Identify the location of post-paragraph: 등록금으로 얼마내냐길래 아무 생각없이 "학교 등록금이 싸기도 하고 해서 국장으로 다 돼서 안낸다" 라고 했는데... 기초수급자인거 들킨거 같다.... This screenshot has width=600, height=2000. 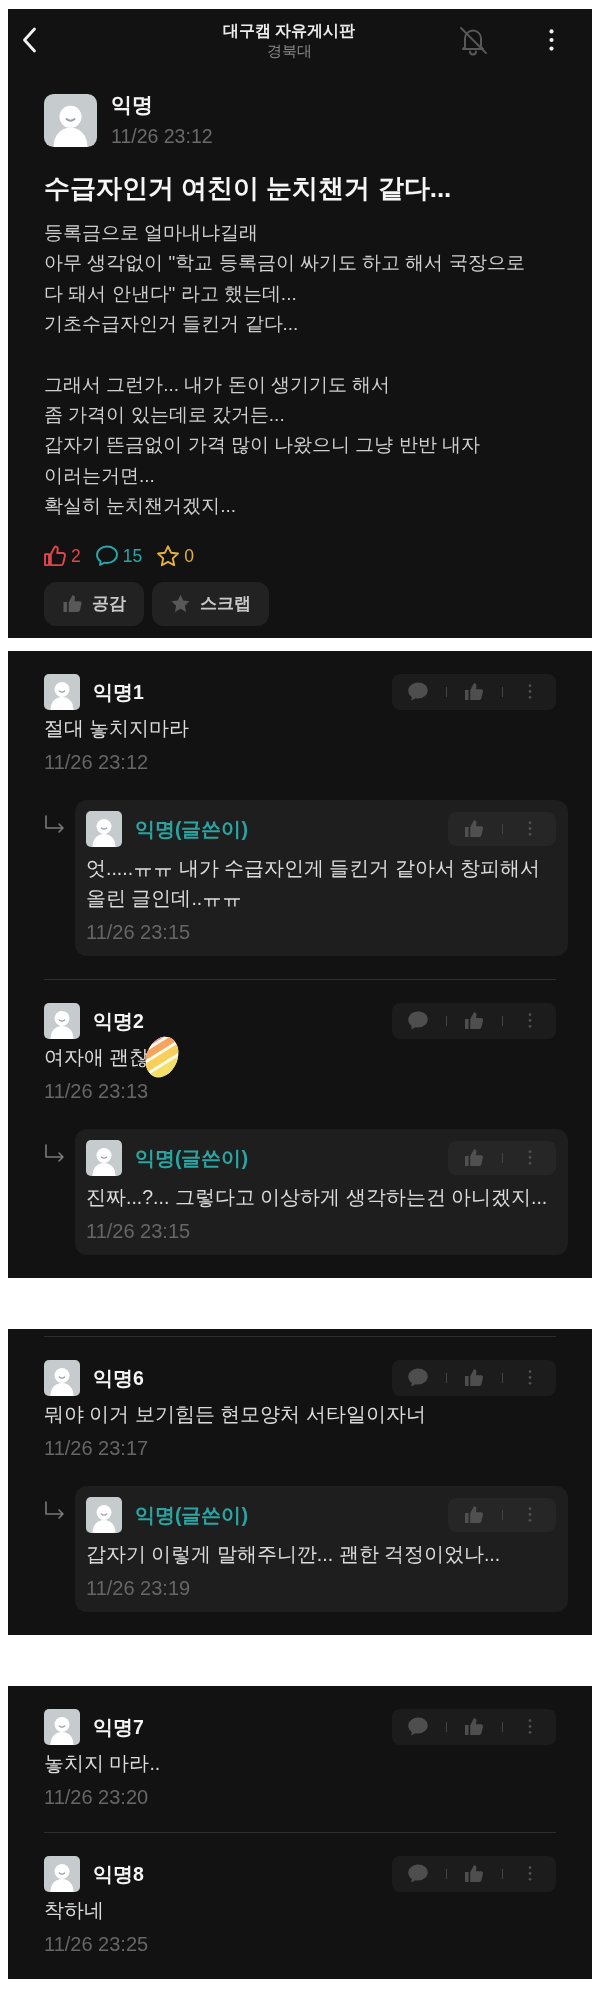
(284, 279).